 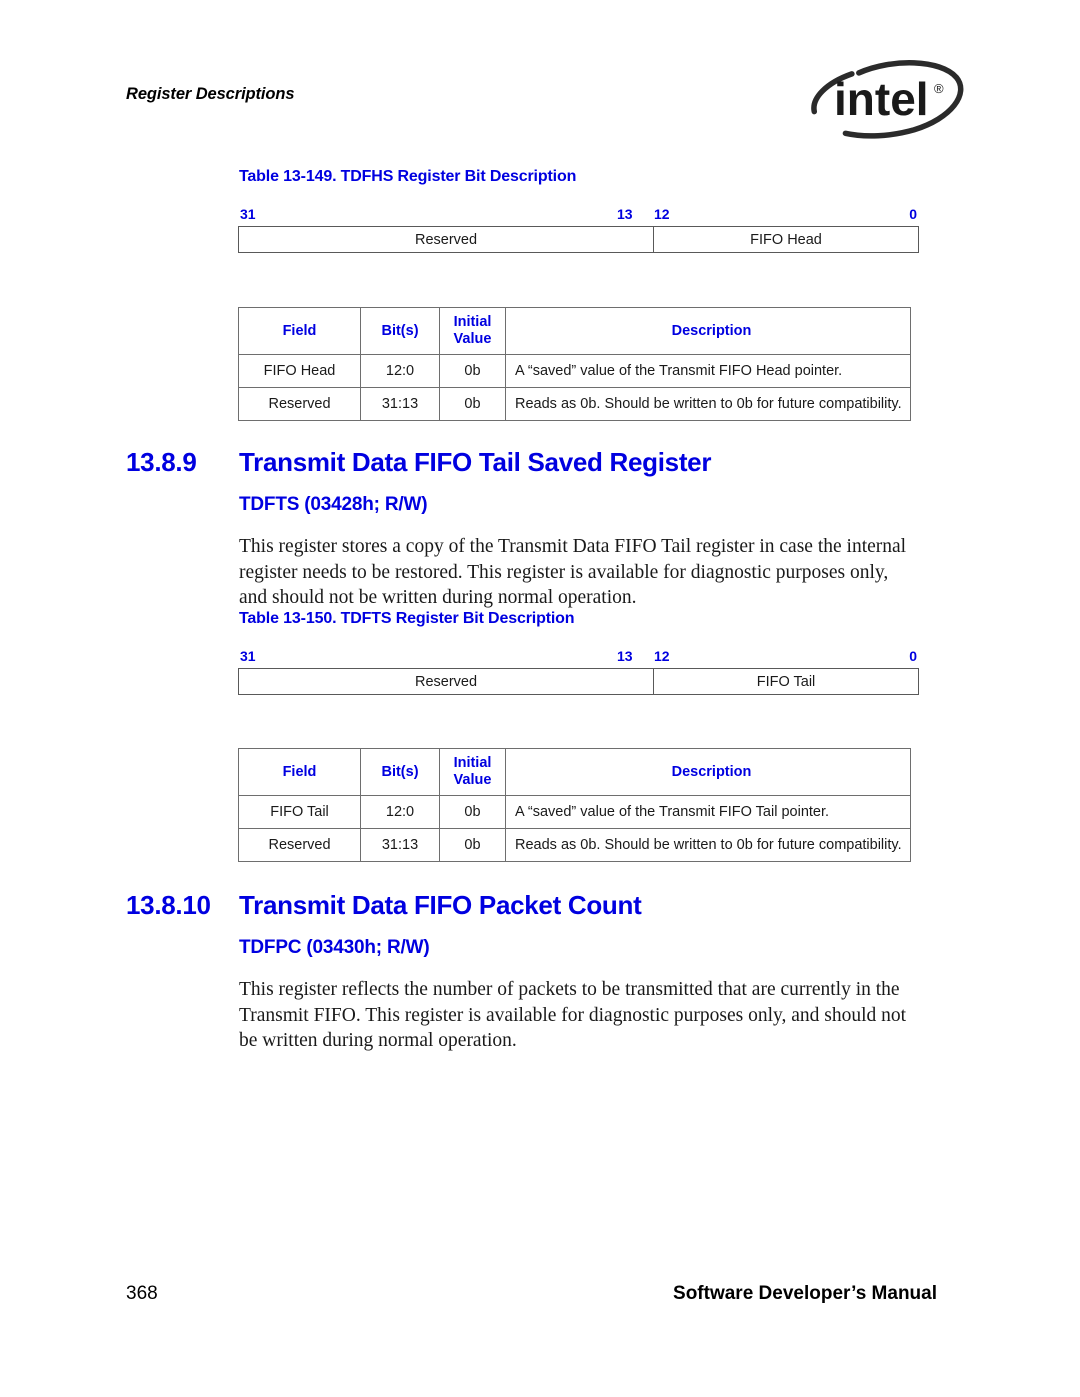 I want to click on bit-field-diagram-tdfts: 31 13 12 0 Reserved FIFO Tail, so click(x=578, y=672).